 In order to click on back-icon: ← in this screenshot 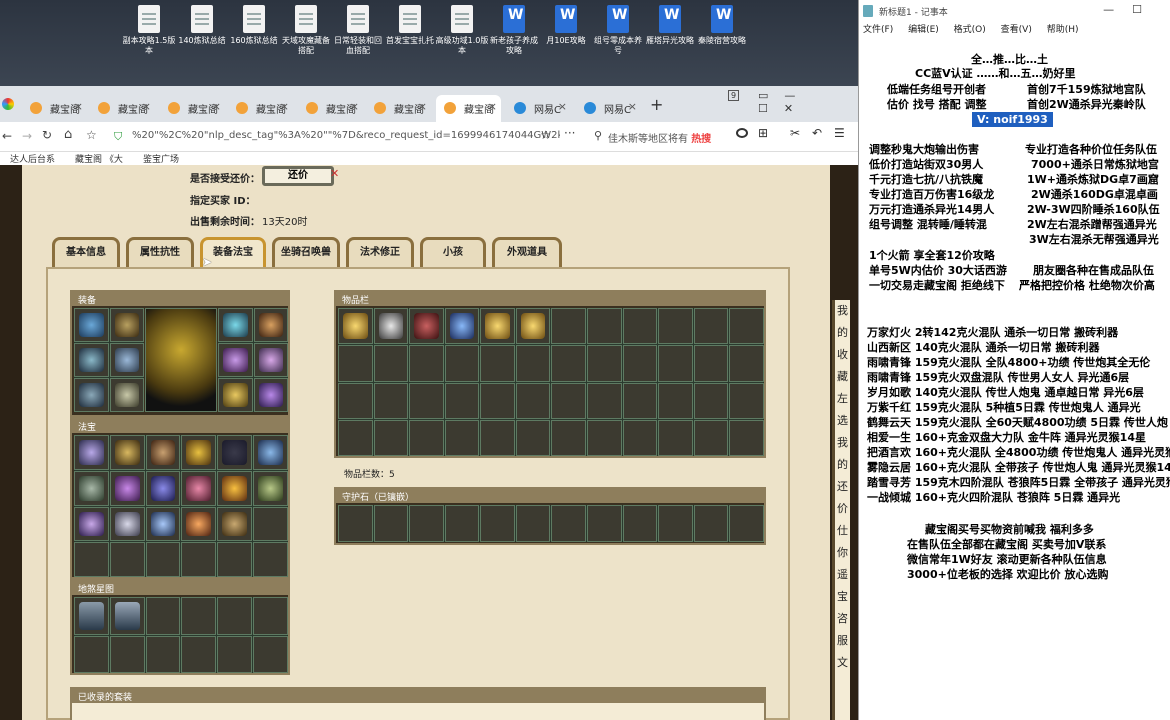, I will do `click(7, 136)`.